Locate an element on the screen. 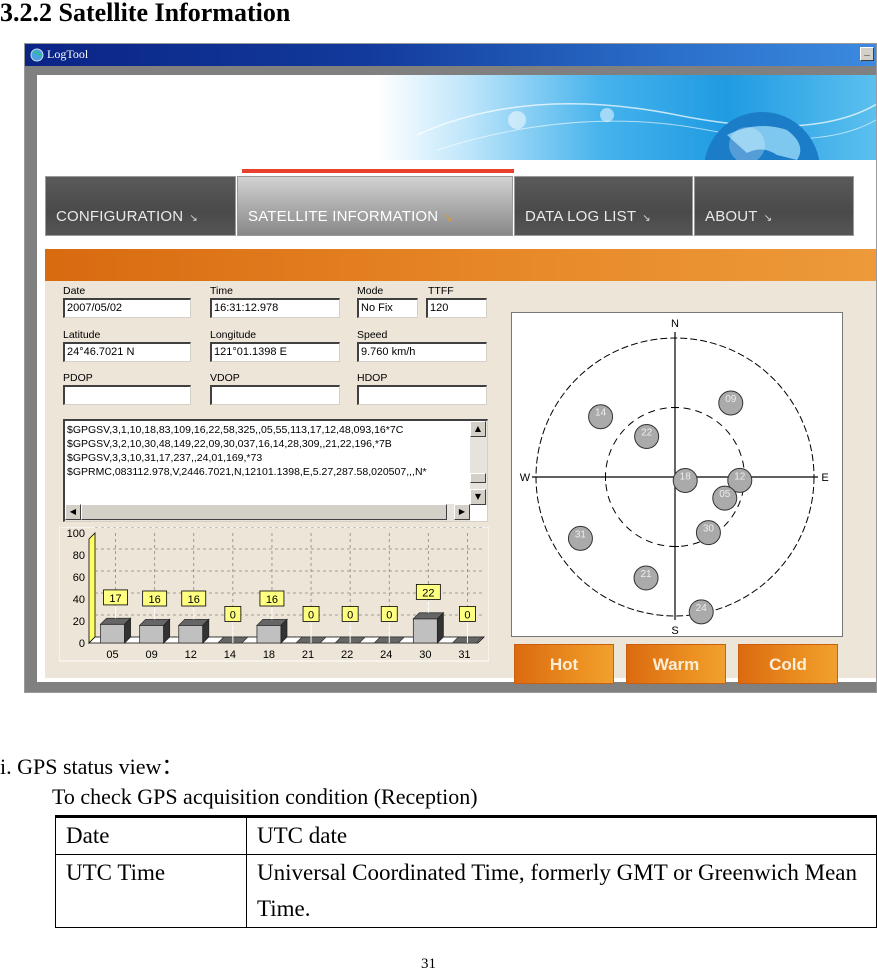  tab-about: ABOUT ↘ is located at coordinates (774, 206).